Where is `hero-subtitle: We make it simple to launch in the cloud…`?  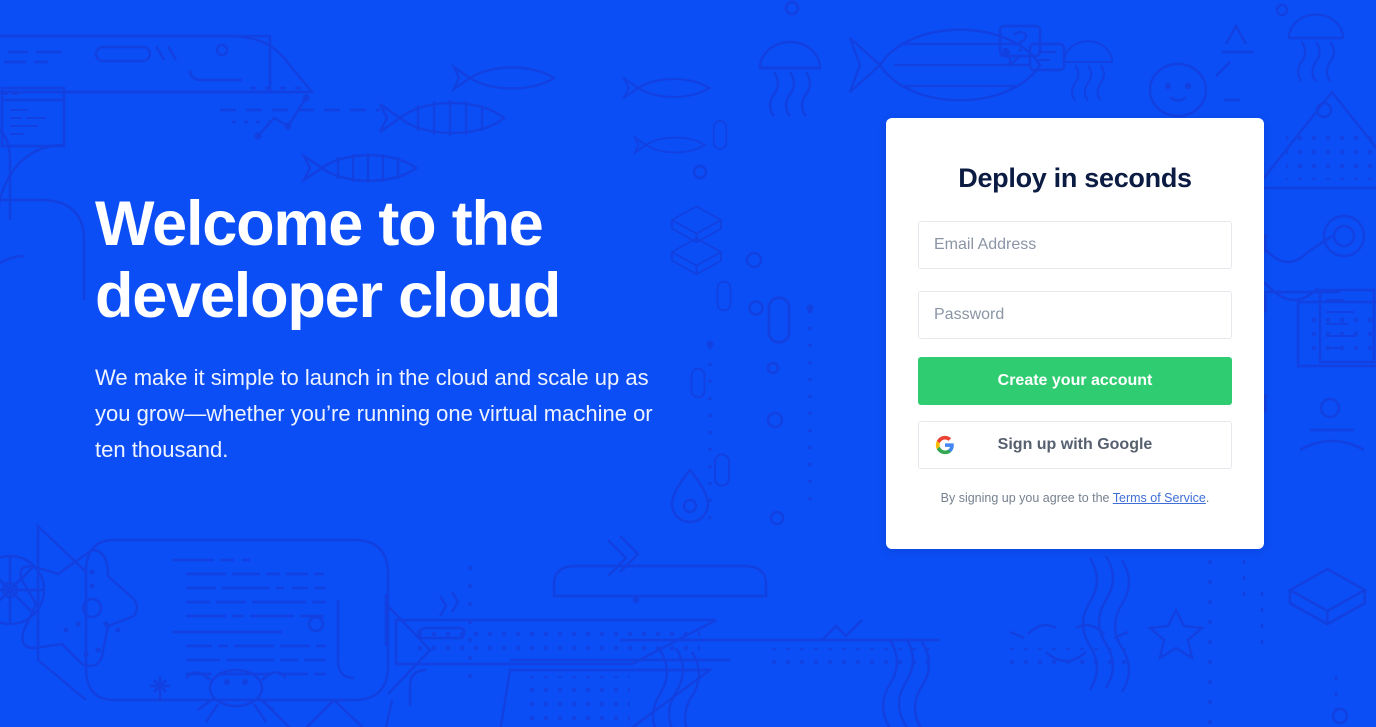 hero-subtitle: We make it simple to launch in the cloud… is located at coordinates (374, 413).